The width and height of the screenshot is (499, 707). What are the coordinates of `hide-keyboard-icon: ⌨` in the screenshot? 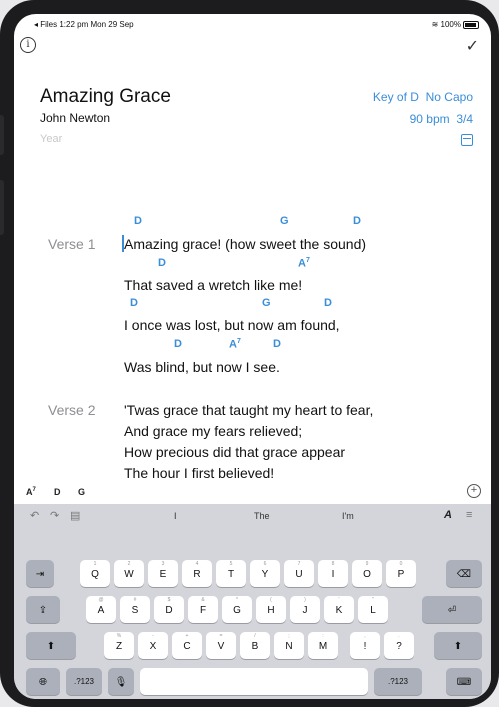 It's located at (464, 681).